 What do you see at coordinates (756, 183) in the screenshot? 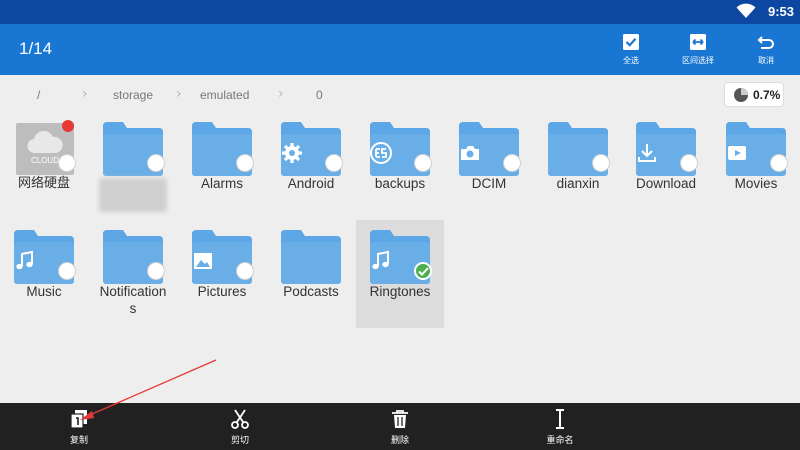
I see `item-name: Movies` at bounding box center [756, 183].